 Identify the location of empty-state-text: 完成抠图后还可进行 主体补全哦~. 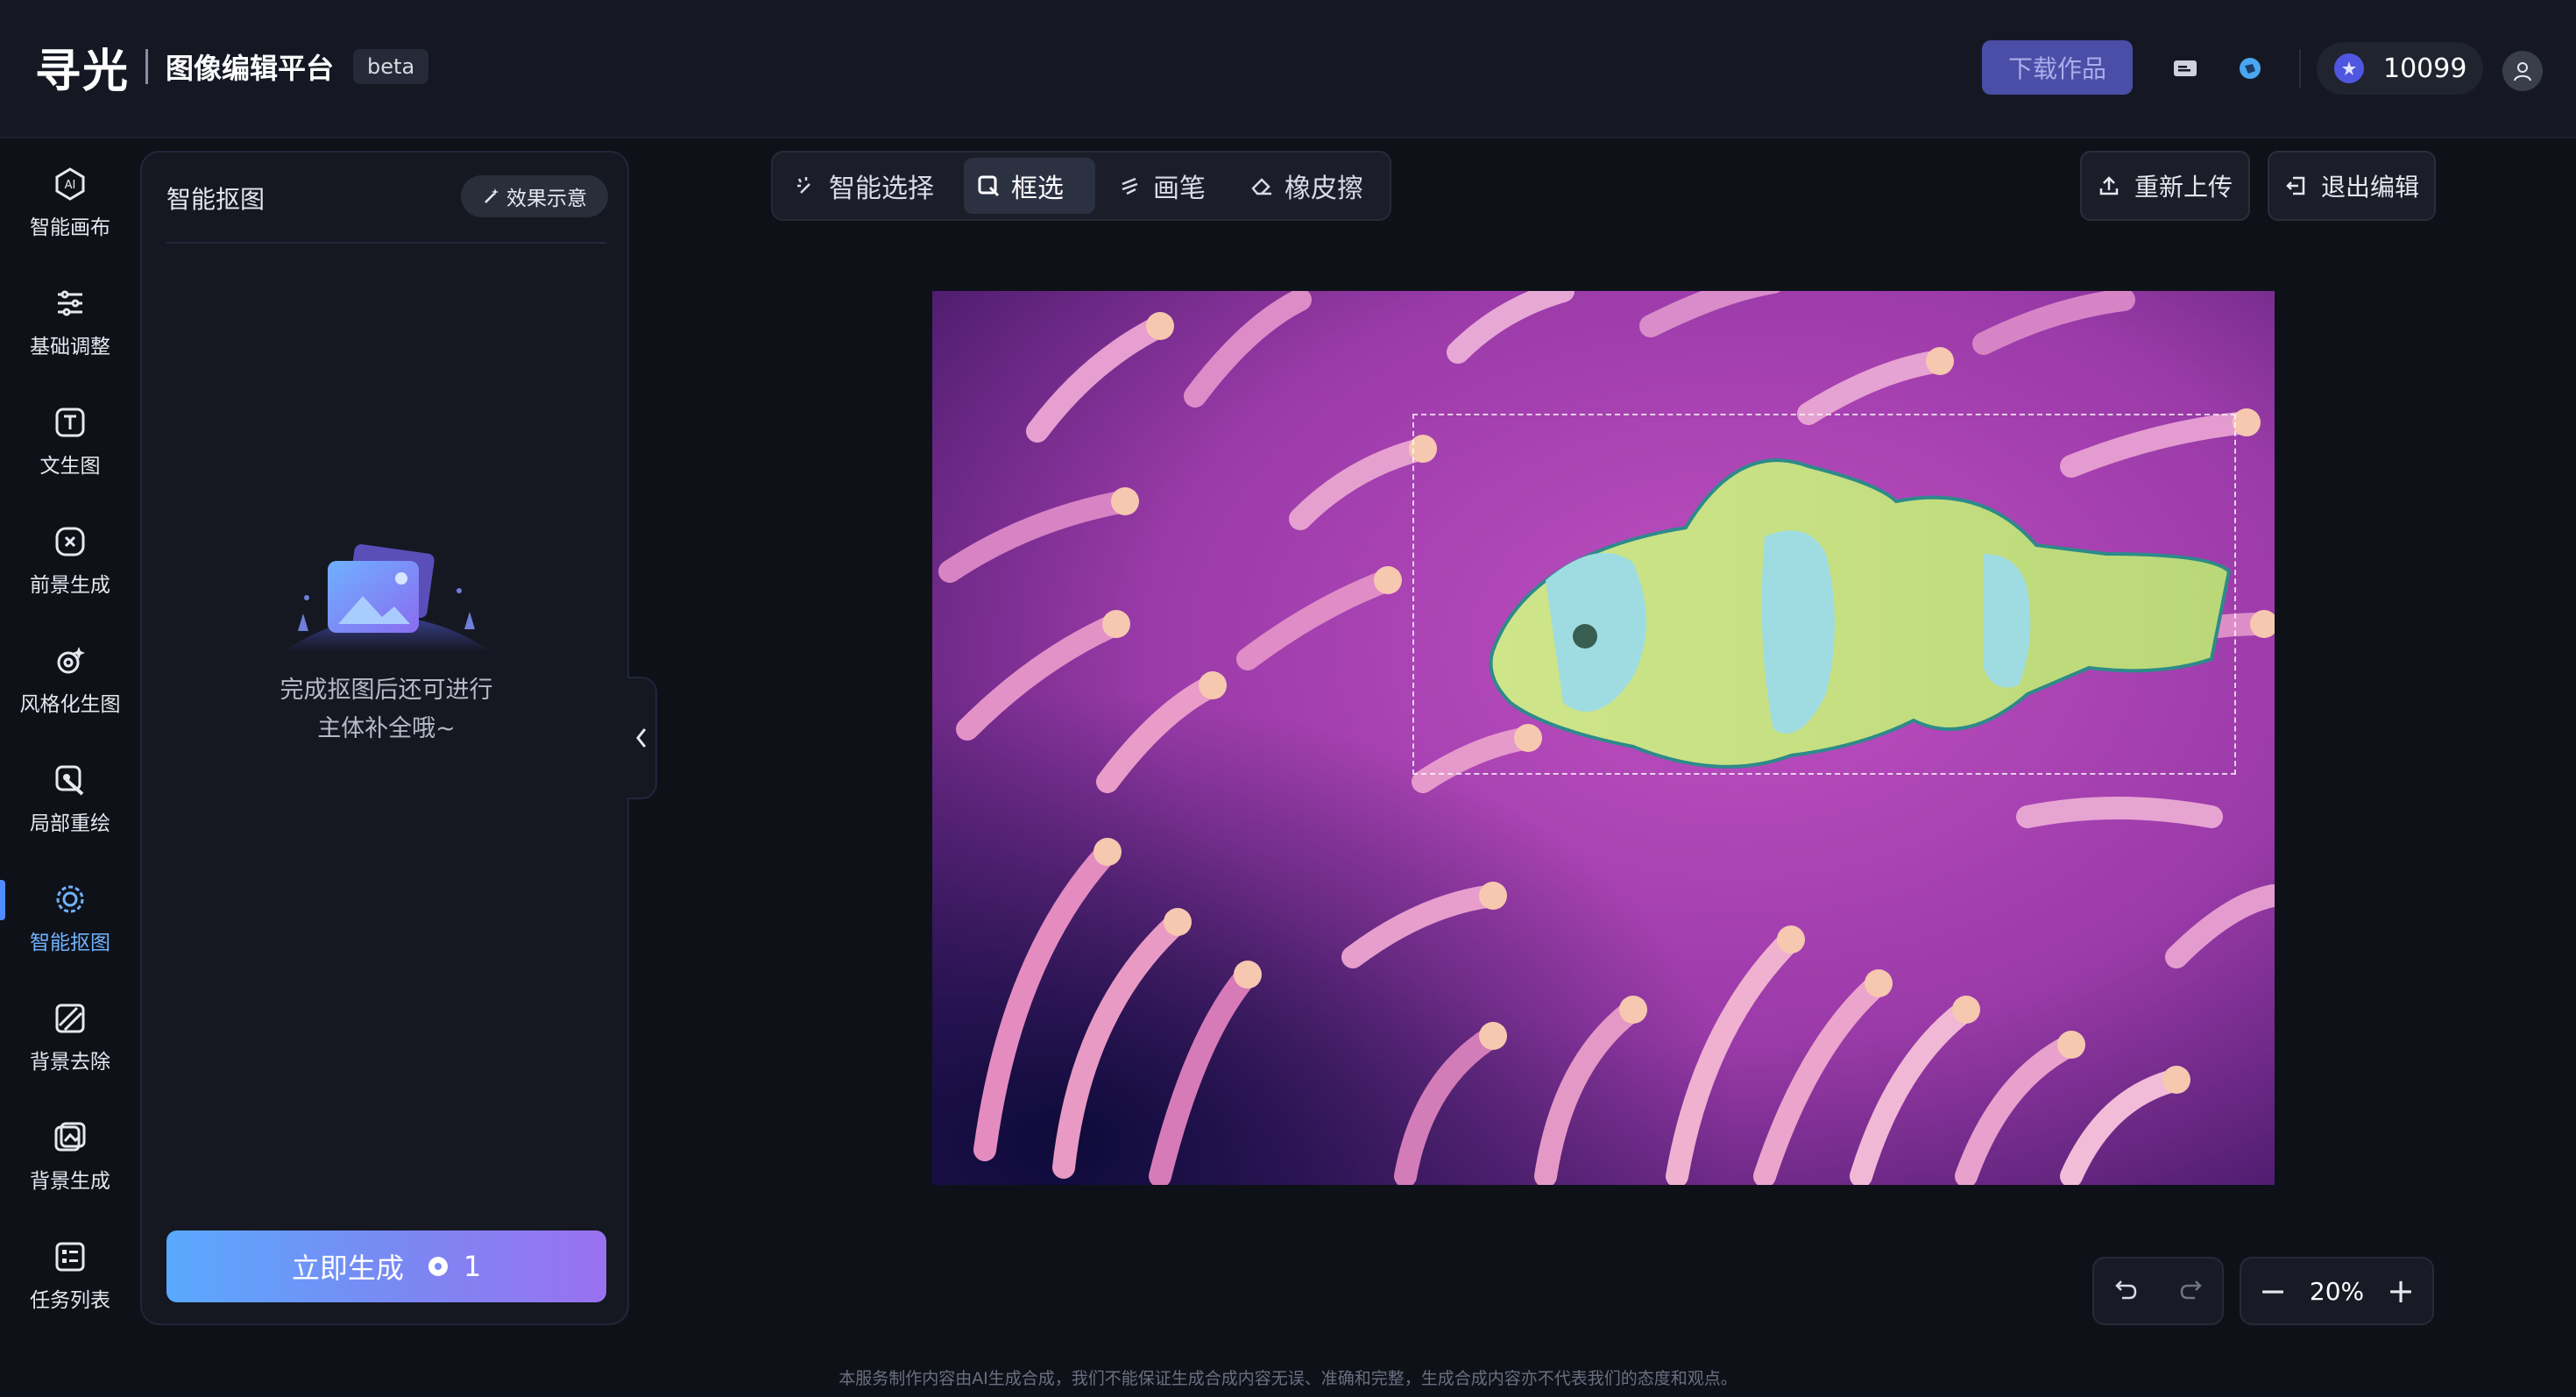
(386, 709).